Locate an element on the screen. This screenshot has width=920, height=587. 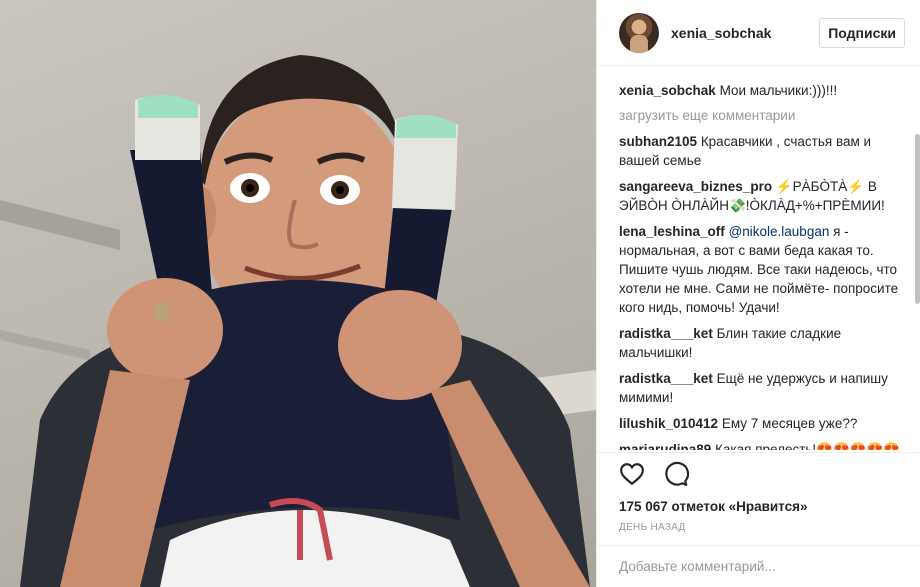
caption-username: xenia_sobchak is located at coordinates (667, 90).